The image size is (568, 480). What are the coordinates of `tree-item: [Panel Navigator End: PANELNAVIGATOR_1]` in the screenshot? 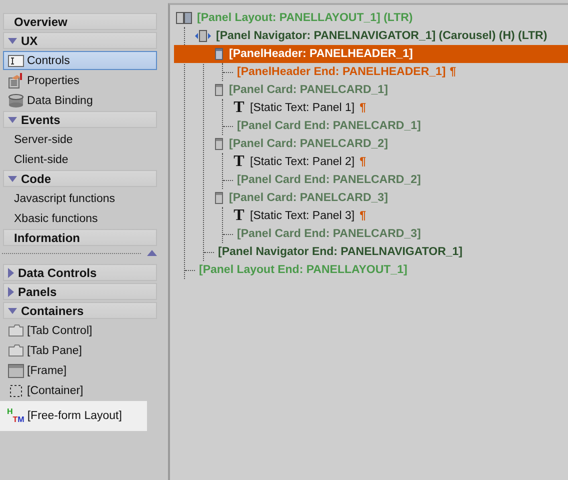 It's located at (386, 252).